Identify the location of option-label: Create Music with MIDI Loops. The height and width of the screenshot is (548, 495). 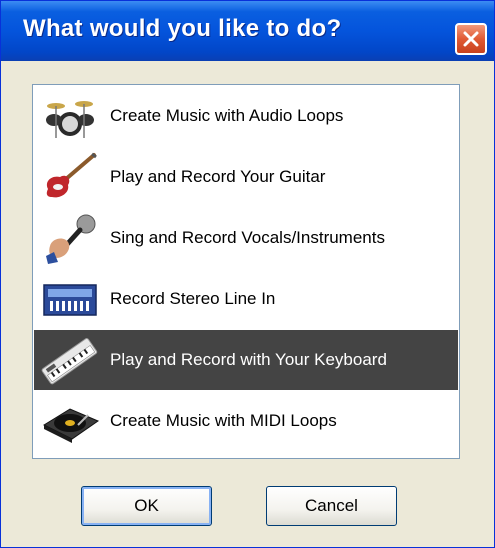
(223, 420).